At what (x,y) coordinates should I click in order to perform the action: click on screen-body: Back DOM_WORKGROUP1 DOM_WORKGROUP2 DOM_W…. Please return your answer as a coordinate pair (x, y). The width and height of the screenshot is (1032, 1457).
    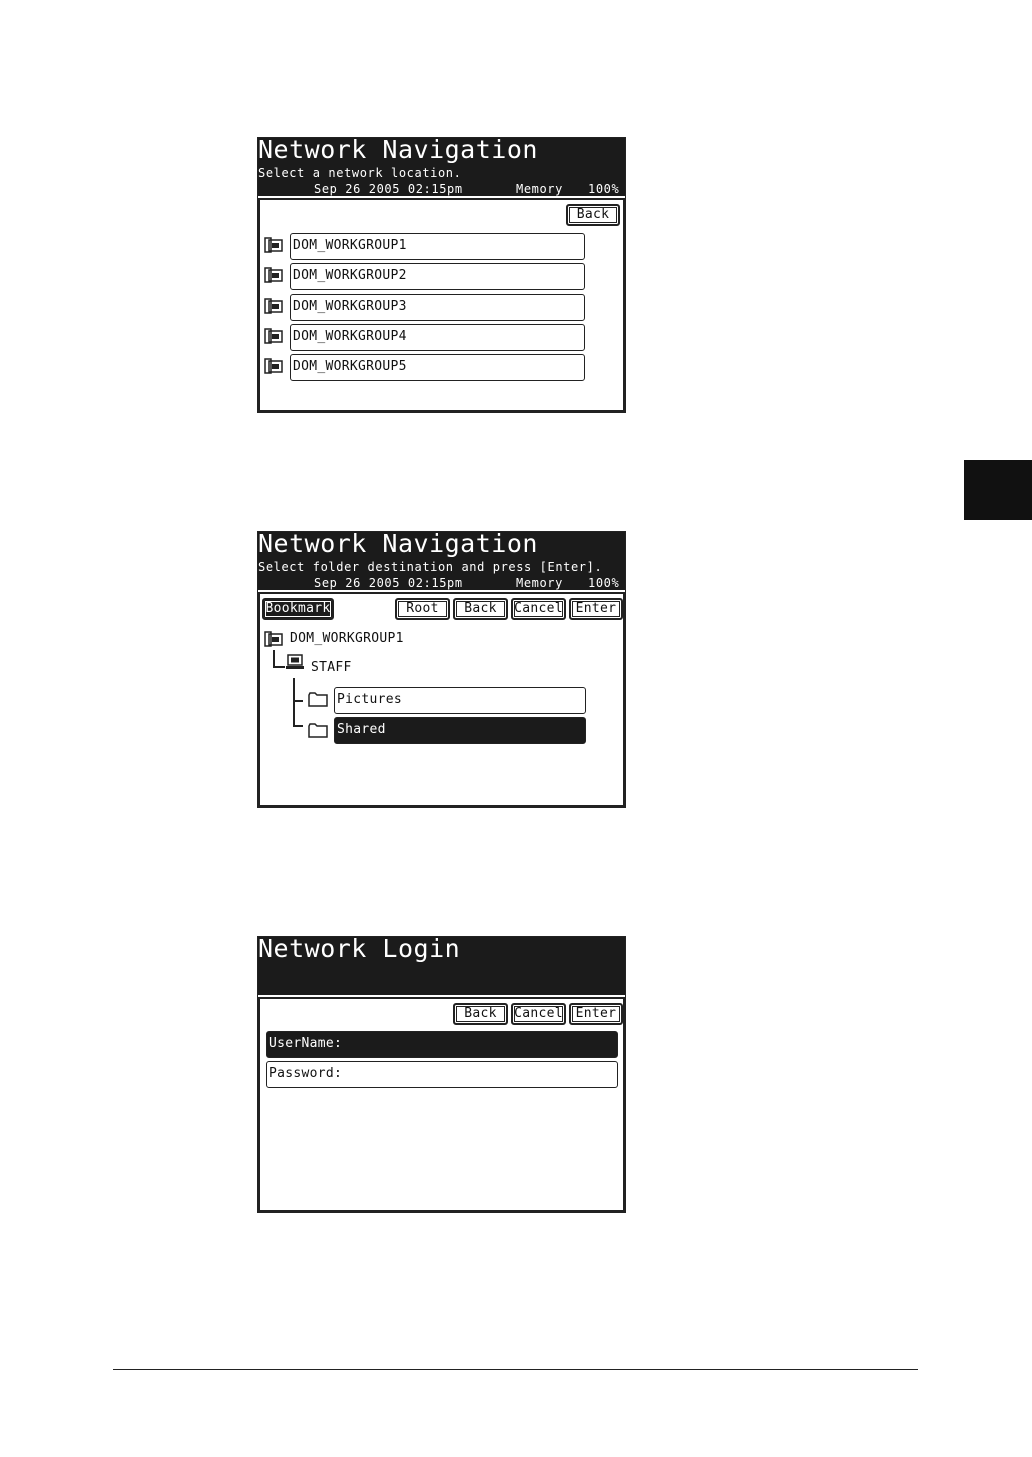
    Looking at the image, I should click on (441, 305).